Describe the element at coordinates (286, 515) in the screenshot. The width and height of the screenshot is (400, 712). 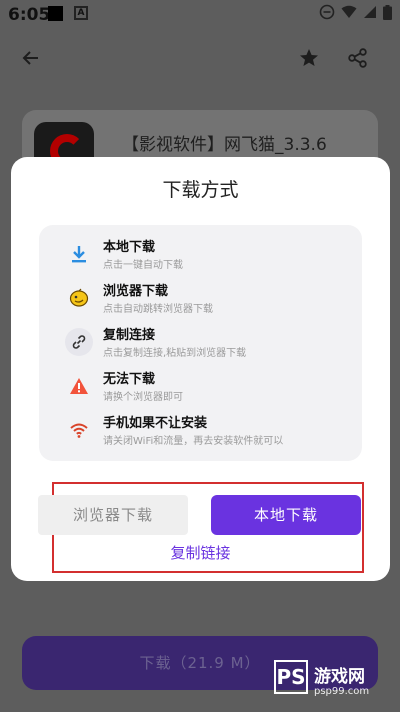
I see `local-download-button: 本地下载` at that location.